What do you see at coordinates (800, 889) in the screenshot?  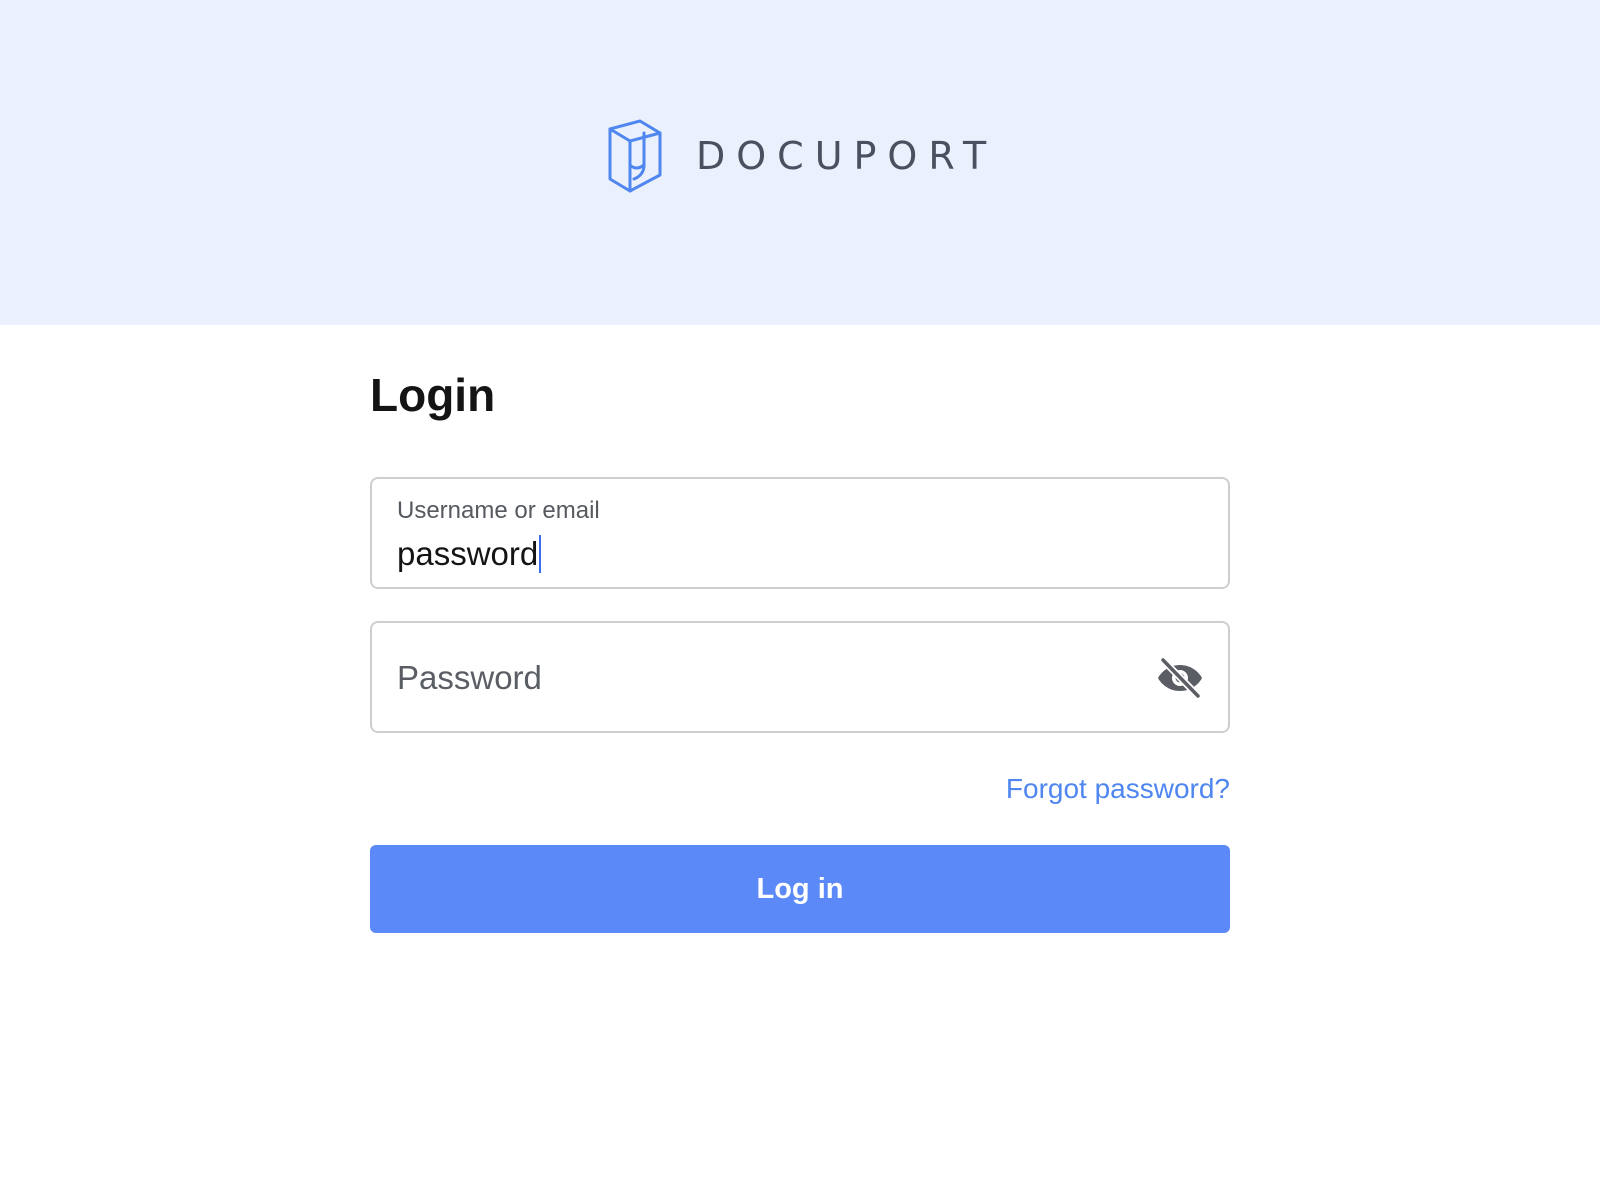 I see `login-button: Log in` at bounding box center [800, 889].